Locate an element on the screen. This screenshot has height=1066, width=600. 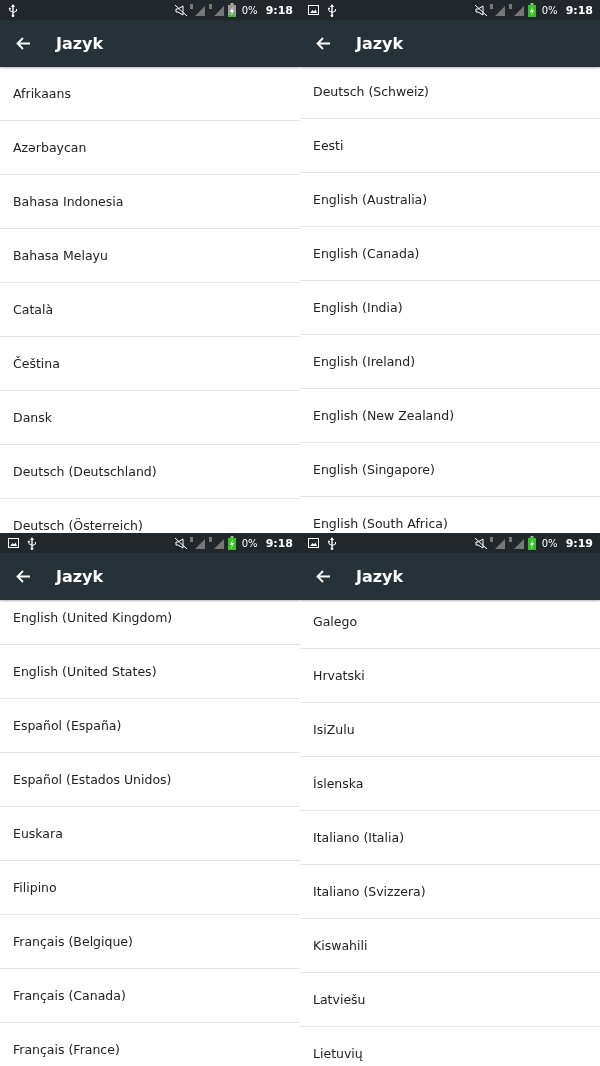
language-item: English (Ireland) is located at coordinates (450, 362).